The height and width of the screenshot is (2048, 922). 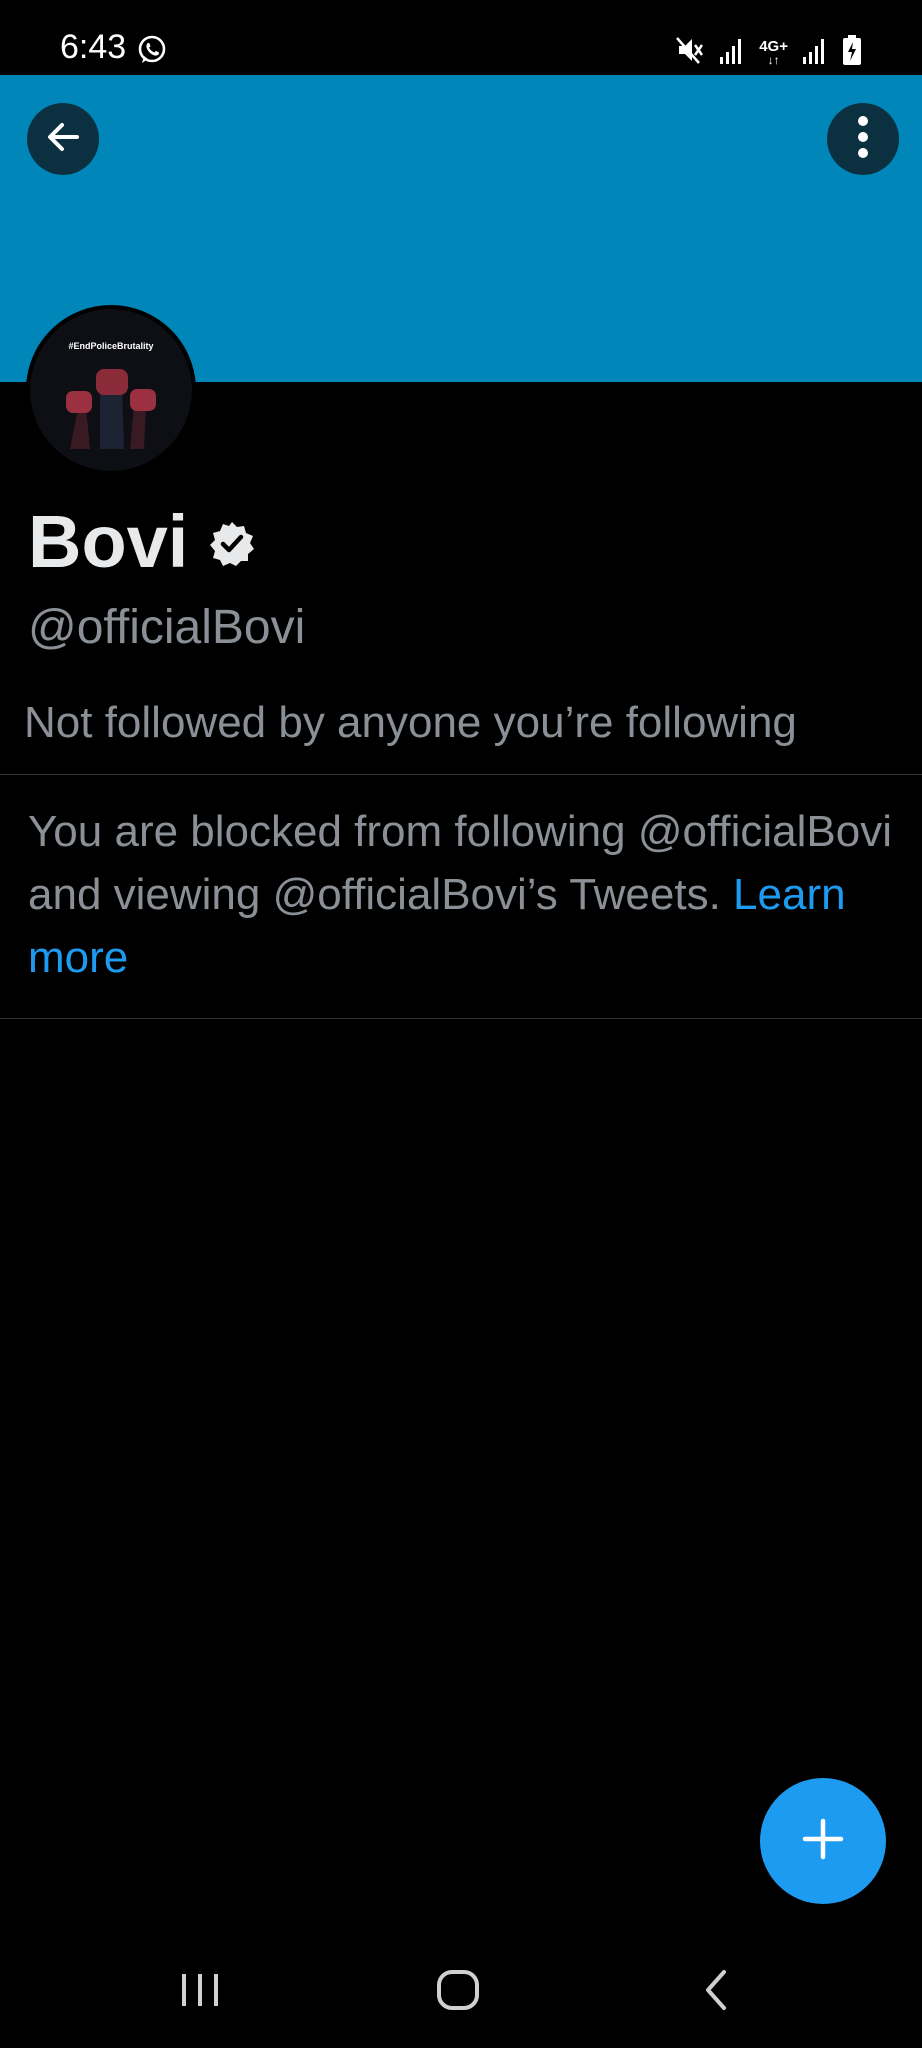 What do you see at coordinates (773, 46) in the screenshot?
I see `network-type: 4G+` at bounding box center [773, 46].